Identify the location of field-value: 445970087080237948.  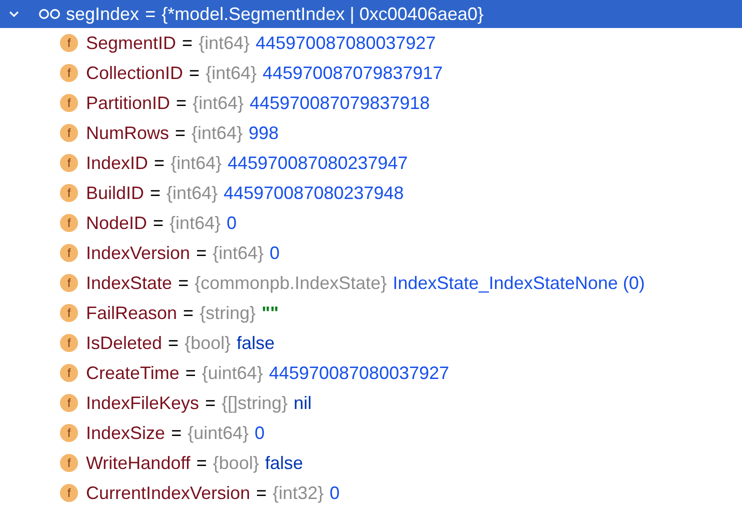
(314, 193).